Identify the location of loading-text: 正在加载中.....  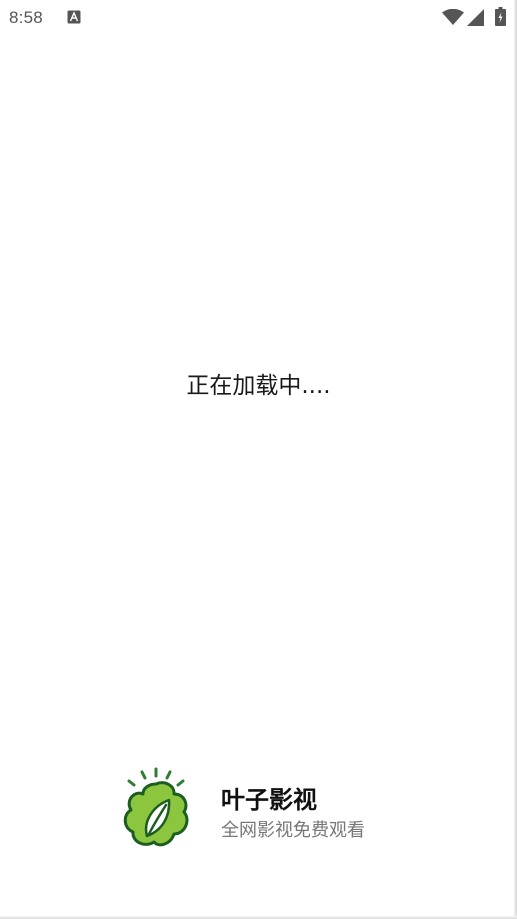
(258, 386).